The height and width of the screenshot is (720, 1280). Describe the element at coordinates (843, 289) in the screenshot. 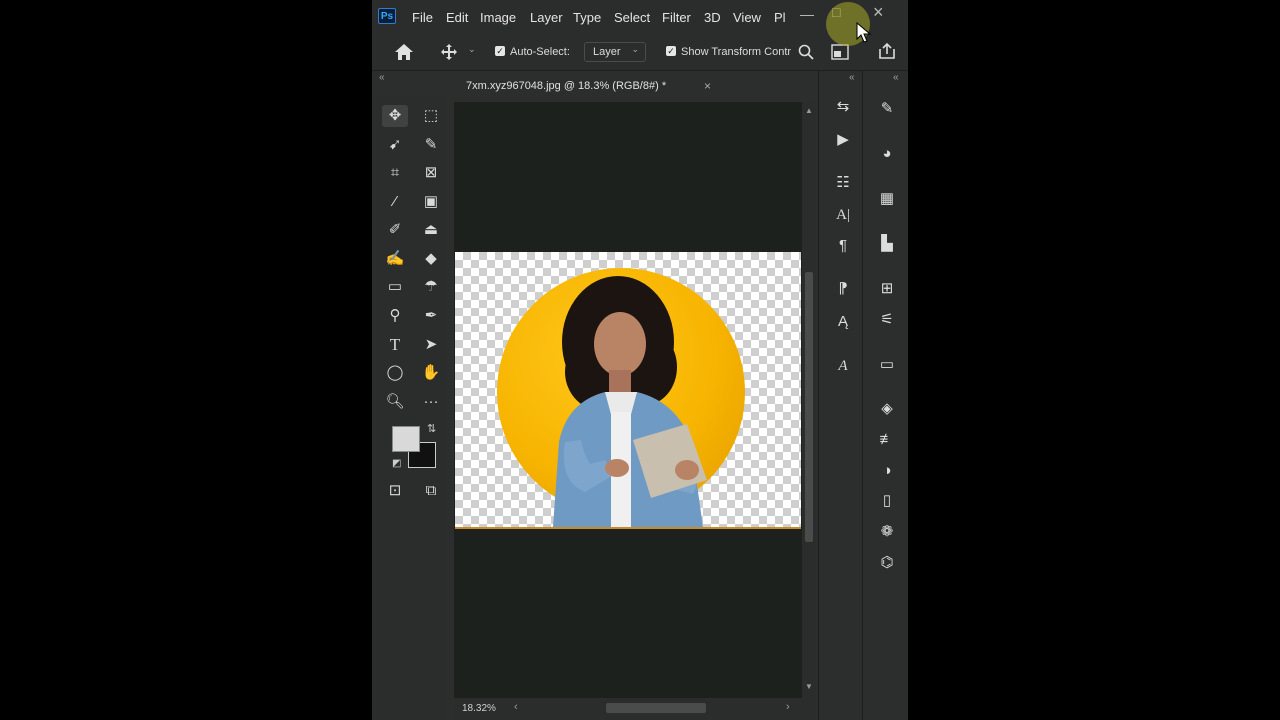

I see `paragraph-styles-icon: ⁋` at that location.